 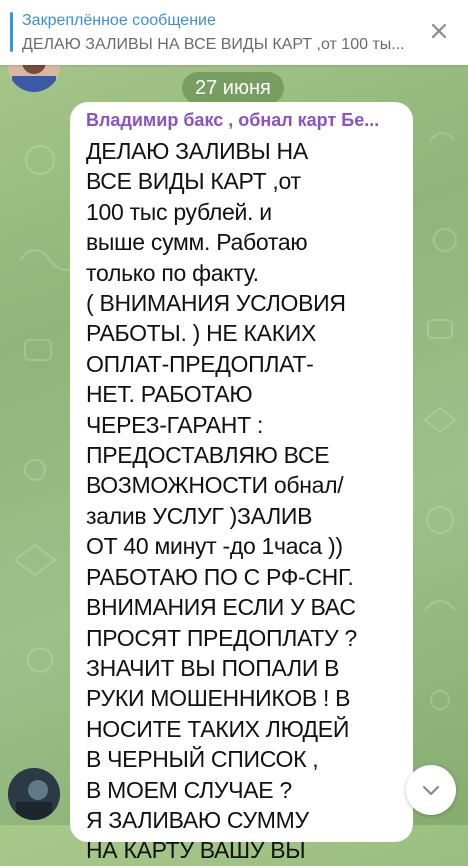 I want to click on message-line: ОТ 40 минут -до 1часа )), so click(x=214, y=546).